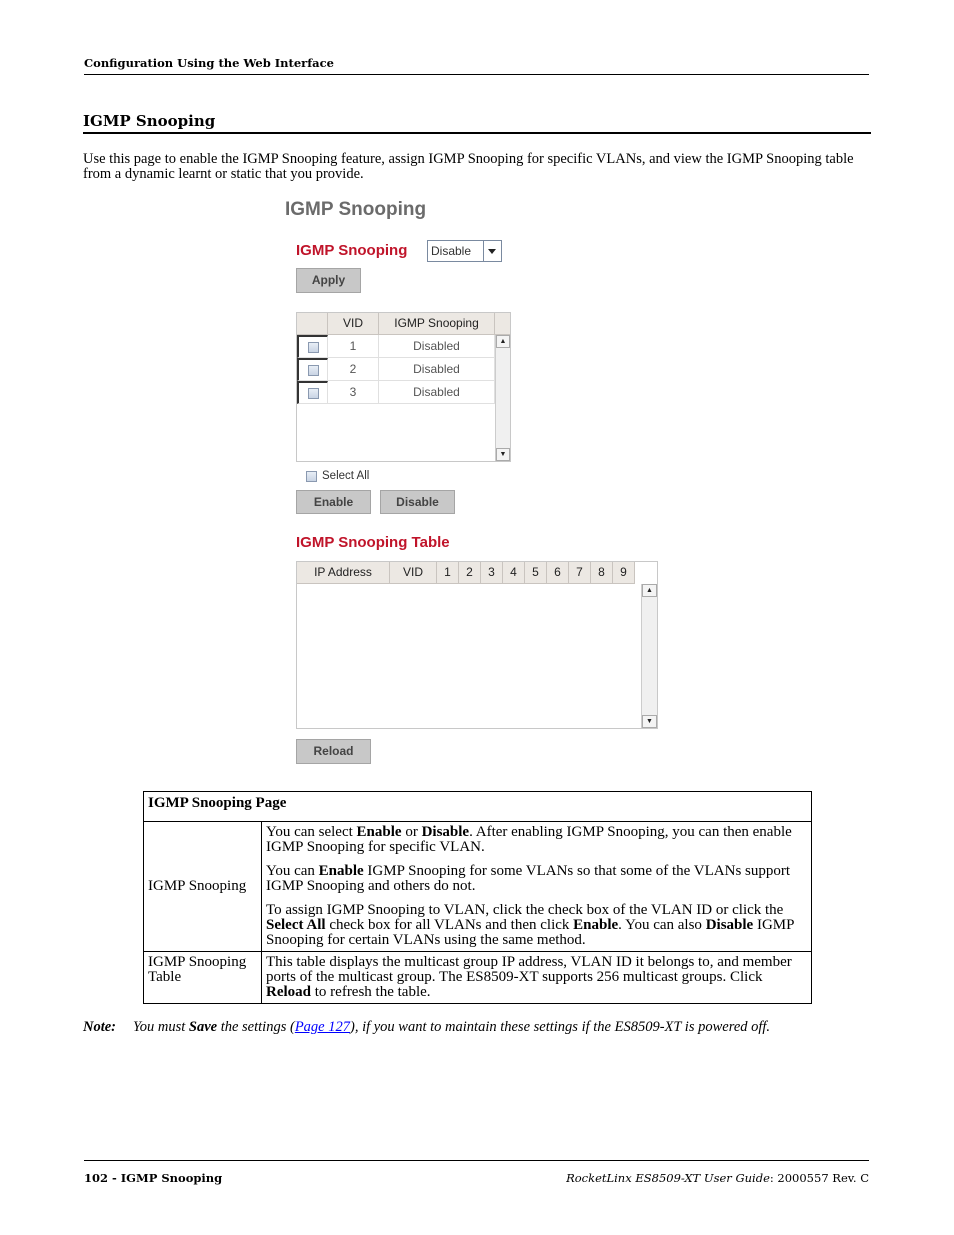  I want to click on text-segment: . You can also, so click(662, 925).